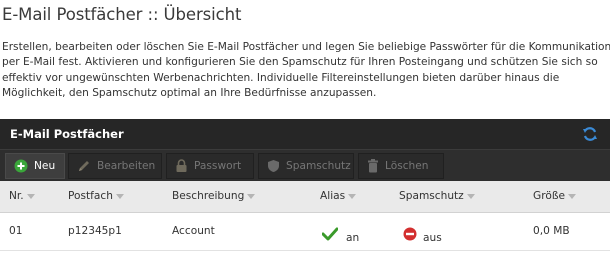  Describe the element at coordinates (432, 238) in the screenshot. I see `spamschutz-status: aus` at that location.